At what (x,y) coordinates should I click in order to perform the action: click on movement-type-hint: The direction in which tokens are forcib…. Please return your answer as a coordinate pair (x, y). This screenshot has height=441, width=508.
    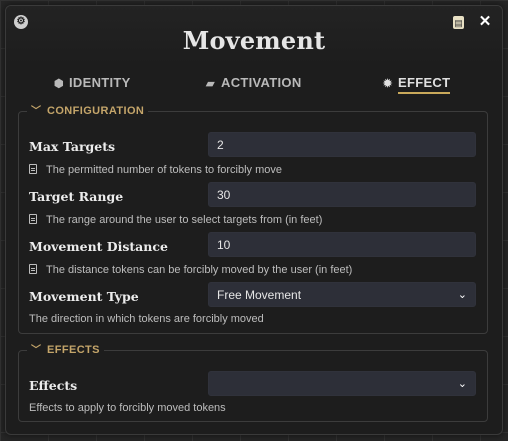
    Looking at the image, I should click on (146, 319).